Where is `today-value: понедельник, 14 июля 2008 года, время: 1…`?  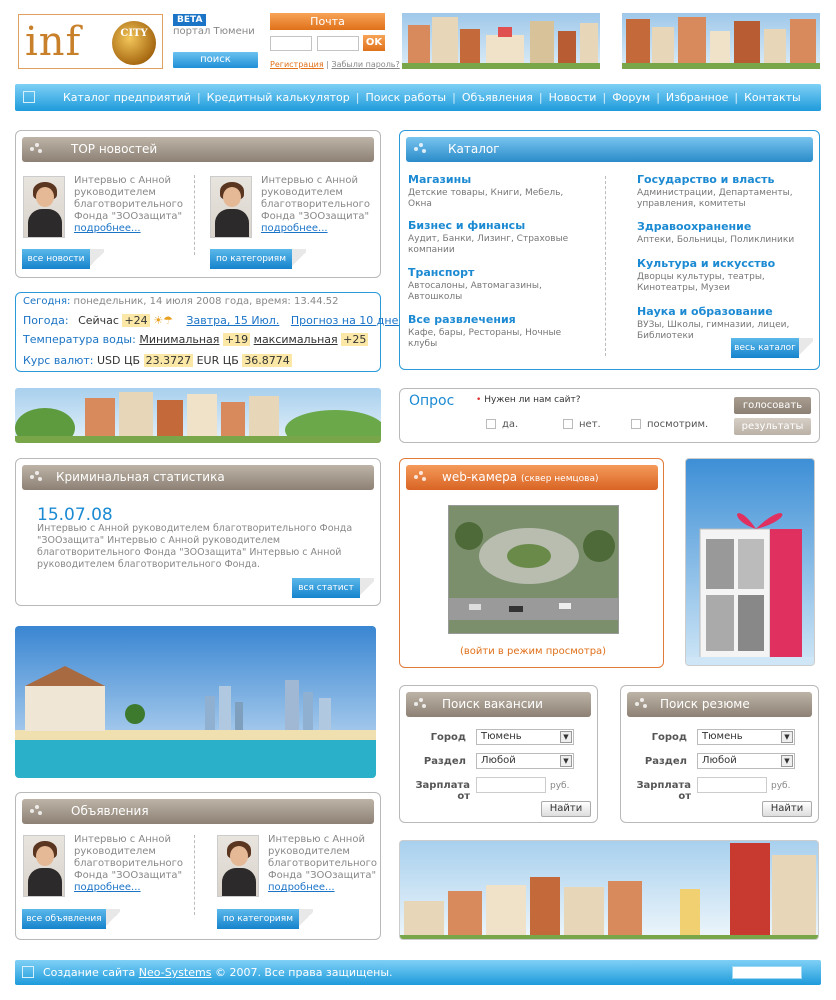 today-value: понедельник, 14 июля 2008 года, время: 1… is located at coordinates (206, 301).